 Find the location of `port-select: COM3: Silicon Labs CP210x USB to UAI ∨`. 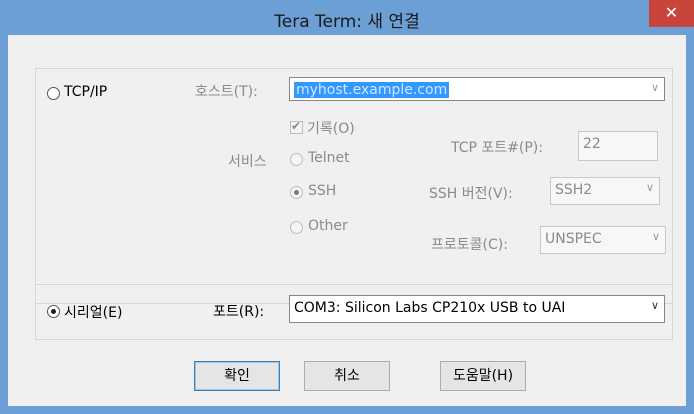

port-select: COM3: Silicon Labs CP210x USB to UAI ∨ is located at coordinates (477, 309).